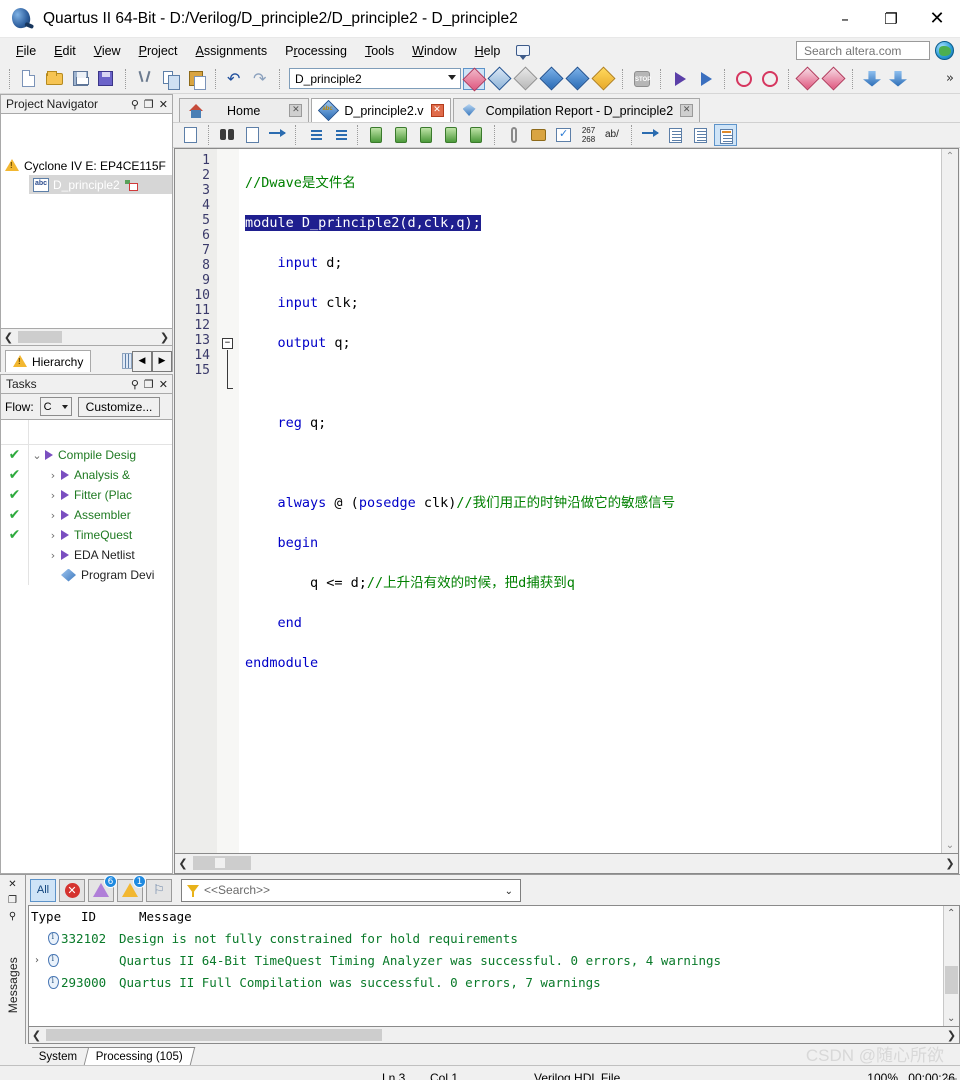  What do you see at coordinates (232, 51) in the screenshot?
I see `menu-assignments: Assignments` at bounding box center [232, 51].